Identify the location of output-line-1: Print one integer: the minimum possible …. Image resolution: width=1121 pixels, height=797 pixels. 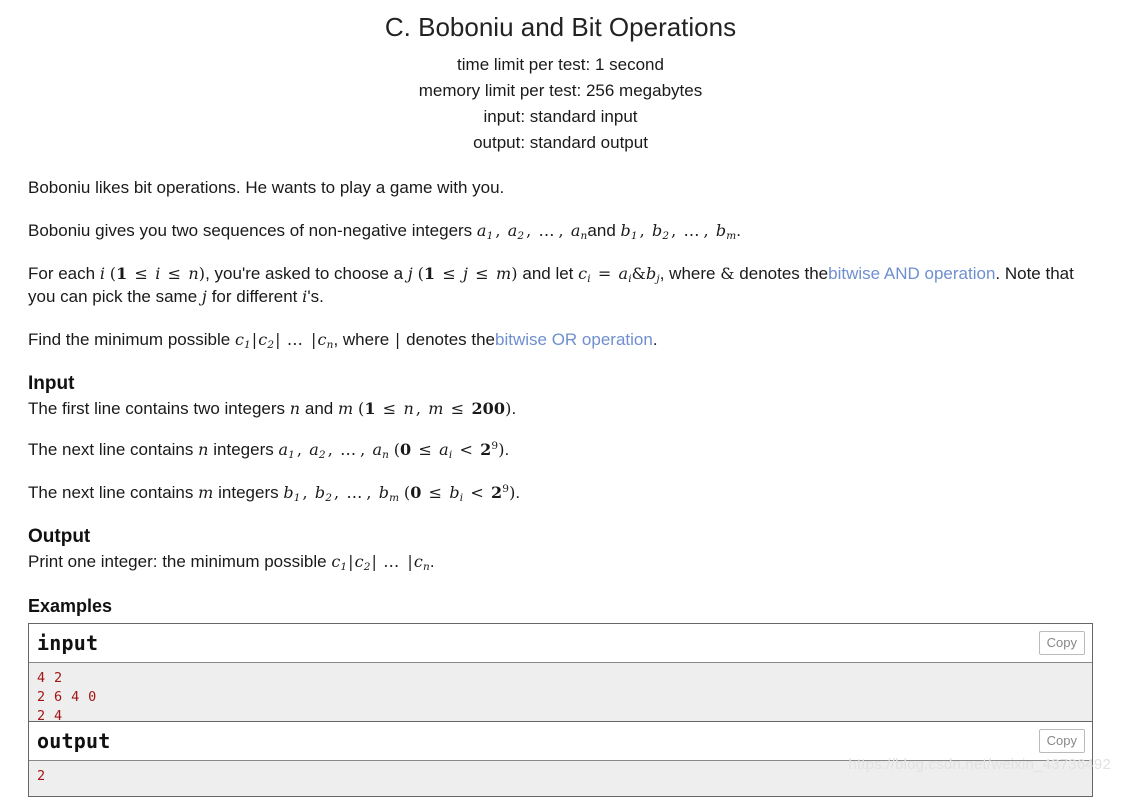
(560, 561).